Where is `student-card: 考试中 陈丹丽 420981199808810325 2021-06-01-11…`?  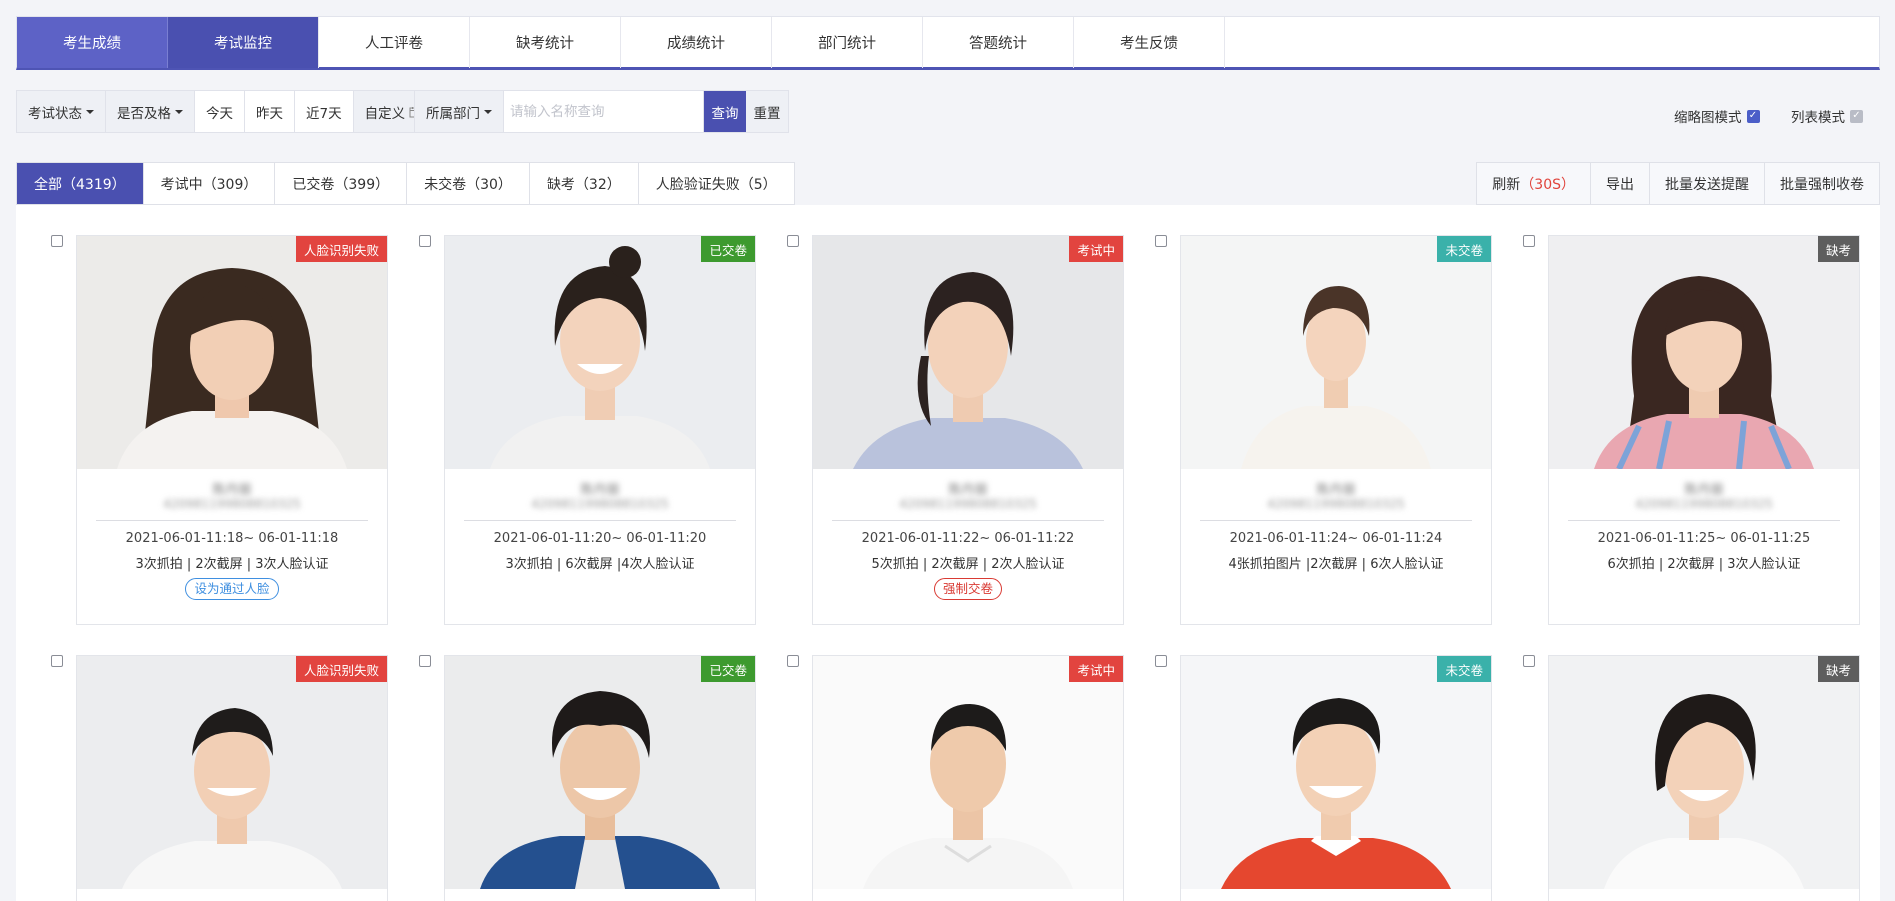
student-card: 考试中 陈丹丽 420981199808810325 2021-06-01-11… is located at coordinates (968, 430).